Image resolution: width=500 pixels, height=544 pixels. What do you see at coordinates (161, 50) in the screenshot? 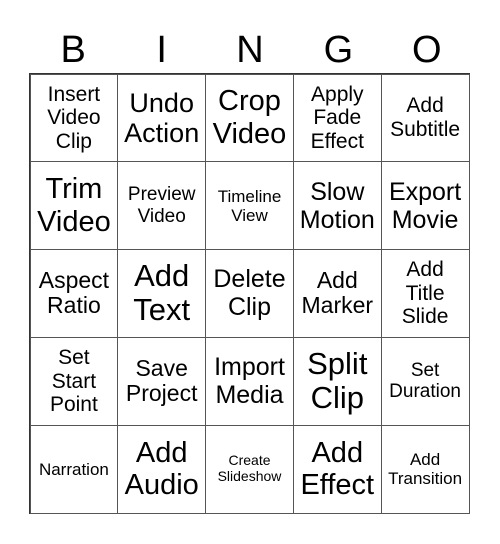
I see `header-letter-i: I` at bounding box center [161, 50].